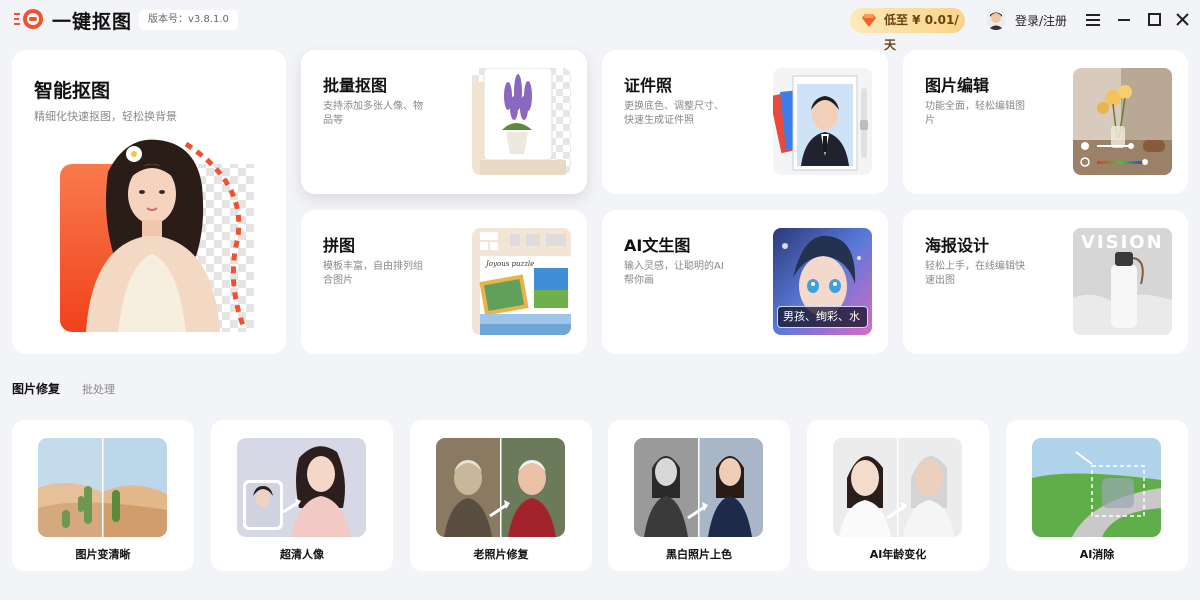 Image resolution: width=1200 pixels, height=600 pixels. I want to click on ai-age-change-card: AI年龄变化, so click(898, 495).